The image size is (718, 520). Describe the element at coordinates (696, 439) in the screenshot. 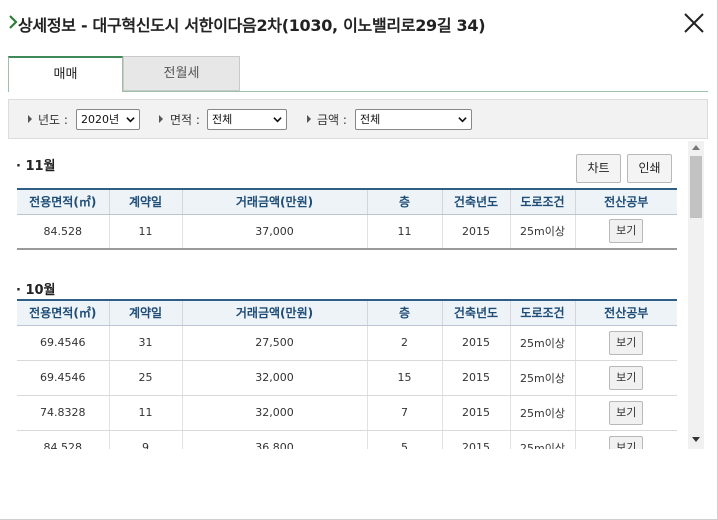

I see `scroll-down-icon` at that location.